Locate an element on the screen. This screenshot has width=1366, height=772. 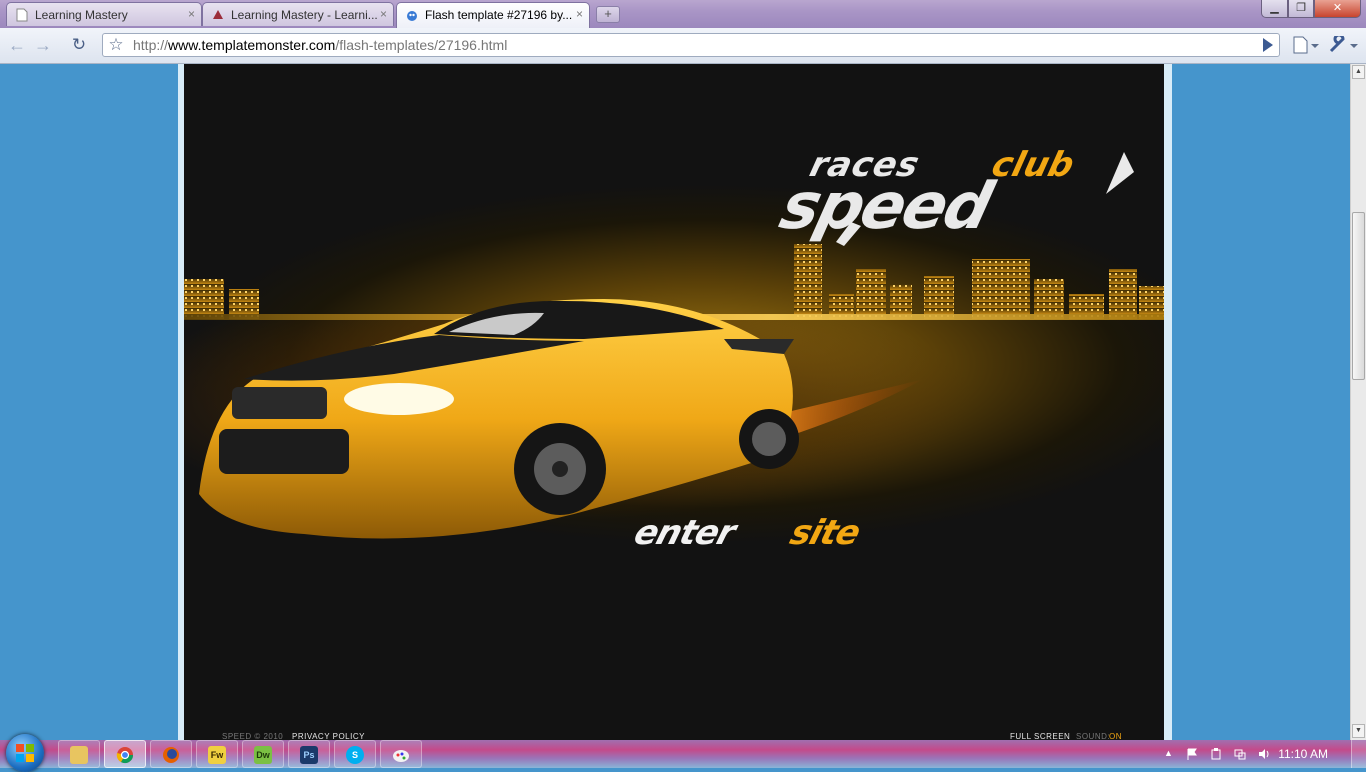
folder-icon is located at coordinates (79, 755).